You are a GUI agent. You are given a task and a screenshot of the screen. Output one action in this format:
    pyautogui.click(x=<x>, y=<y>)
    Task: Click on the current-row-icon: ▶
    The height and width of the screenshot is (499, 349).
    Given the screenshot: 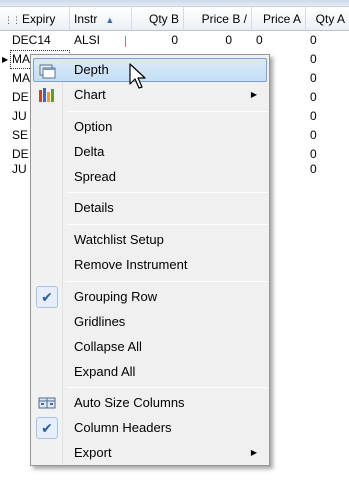 What is the action you would take?
    pyautogui.click(x=5, y=59)
    